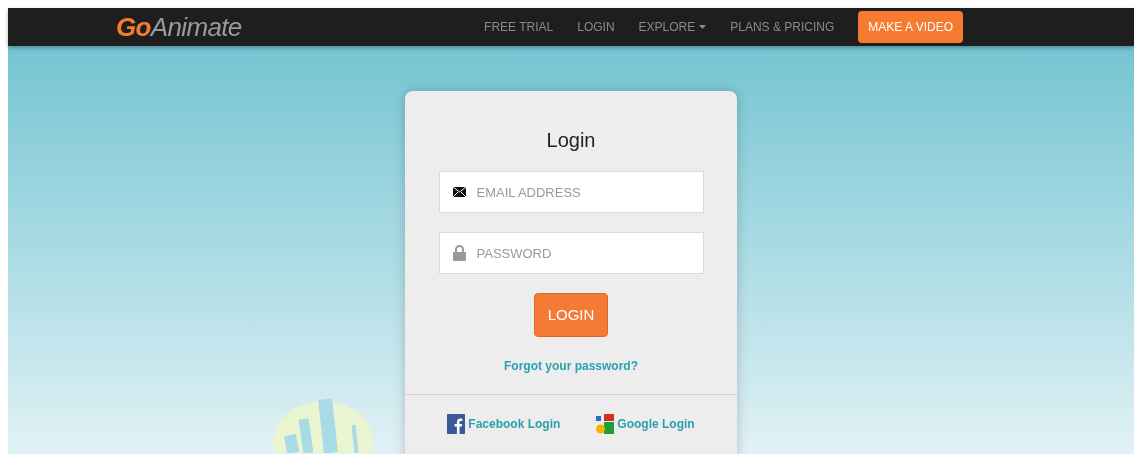 This screenshot has width=1134, height=454. I want to click on forgot-password-link: Forgot your password?, so click(571, 366).